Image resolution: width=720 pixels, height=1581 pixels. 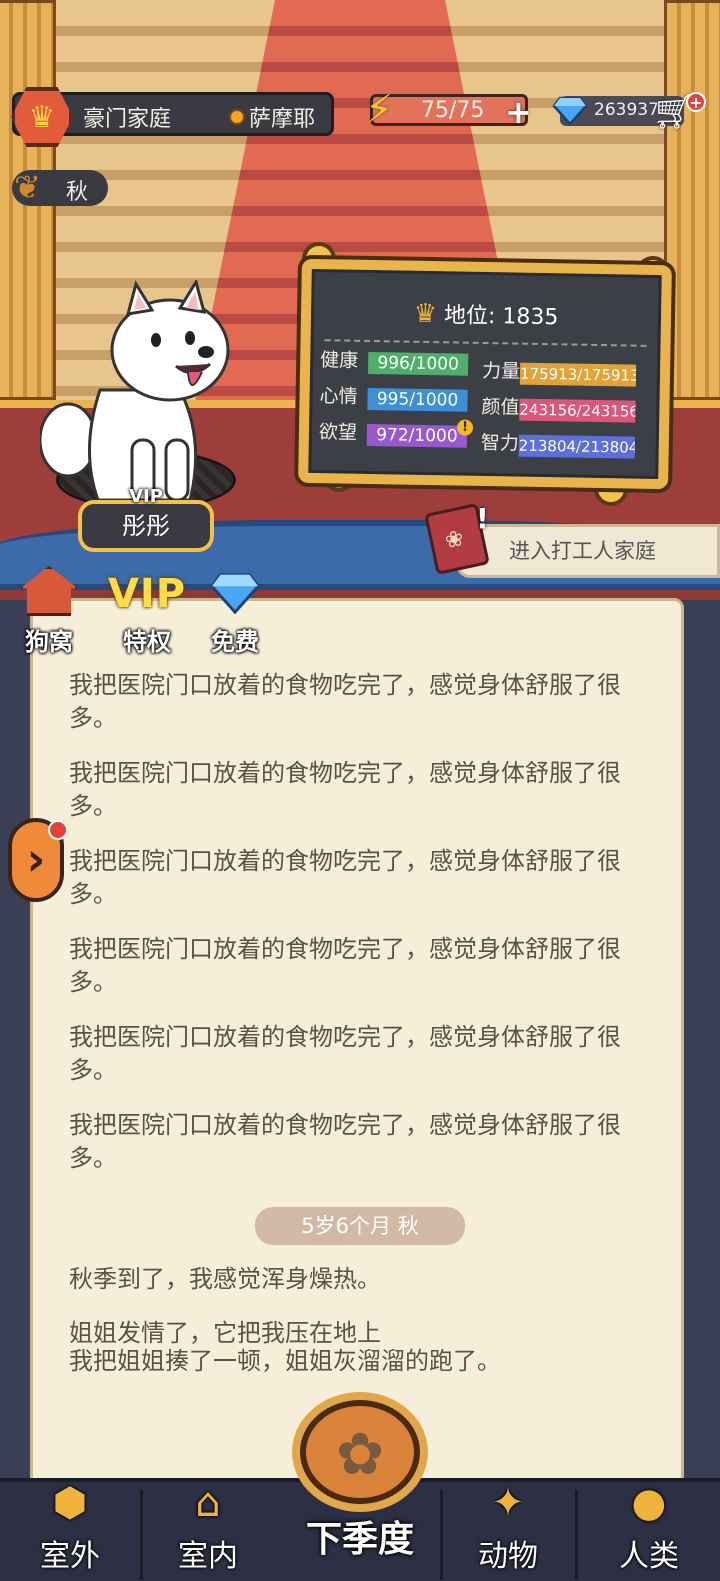 I want to click on status-title: ♛ 地位: 1835, so click(x=486, y=314).